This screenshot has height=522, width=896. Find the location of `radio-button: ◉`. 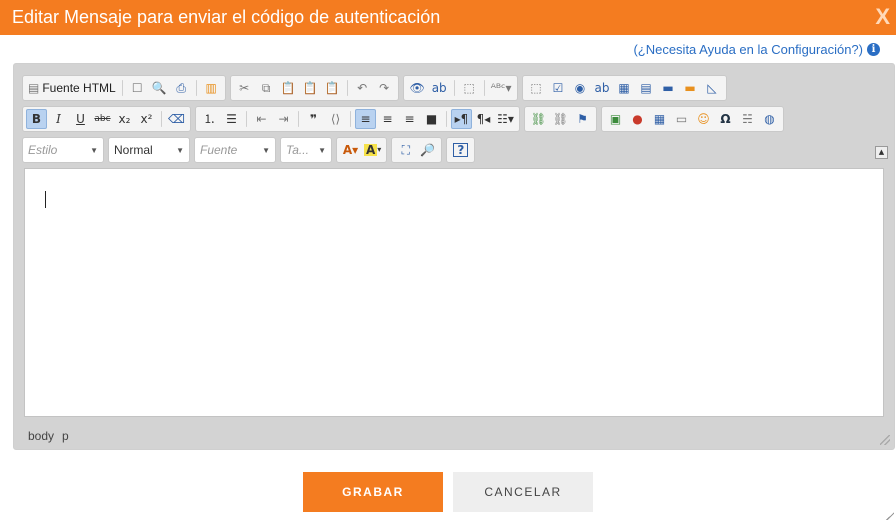

radio-button: ◉ is located at coordinates (580, 88).